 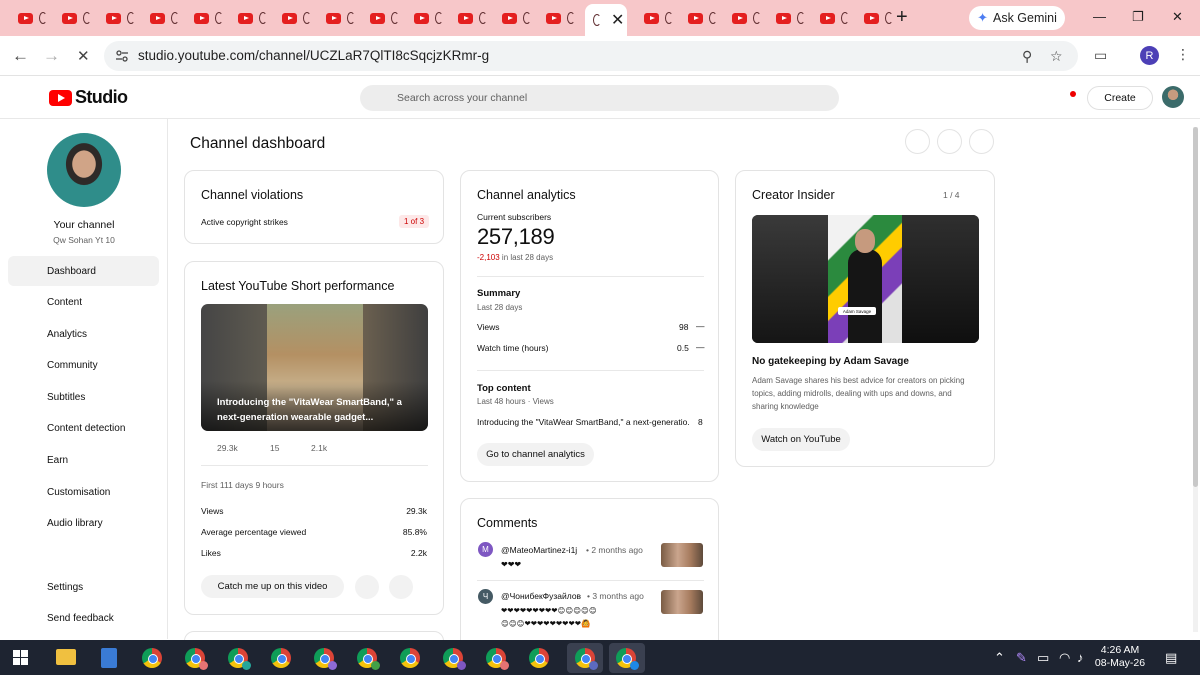 I want to click on zoom-icon: ⚲, so click(x=1027, y=56).